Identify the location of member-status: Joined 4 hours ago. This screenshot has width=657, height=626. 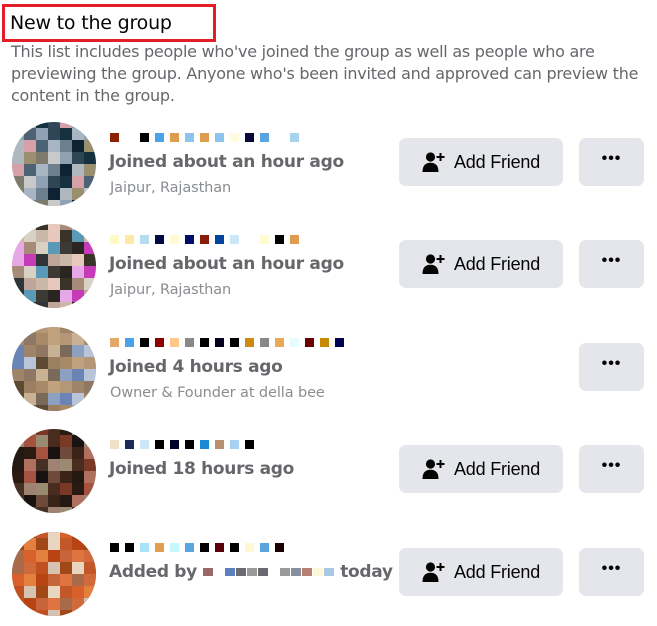
(196, 367).